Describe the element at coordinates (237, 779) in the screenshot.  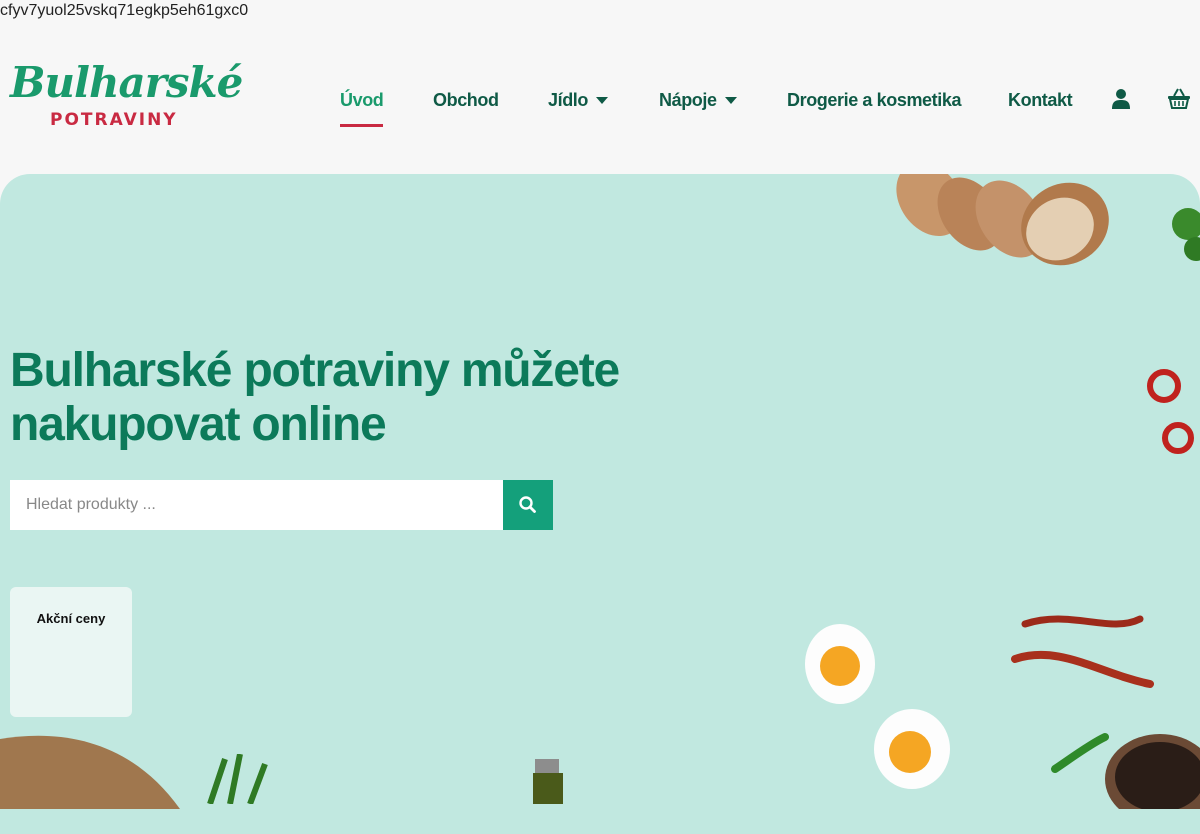
I see `herbs-image` at that location.